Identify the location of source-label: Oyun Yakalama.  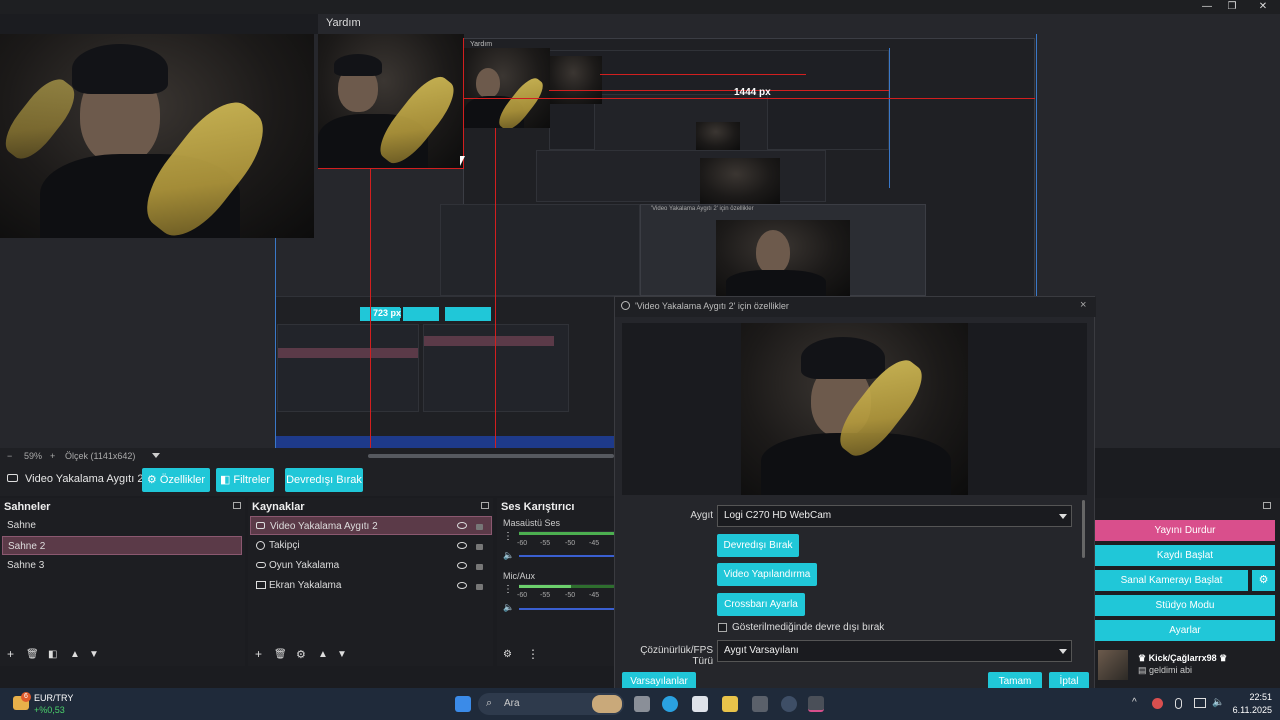
(304, 565).